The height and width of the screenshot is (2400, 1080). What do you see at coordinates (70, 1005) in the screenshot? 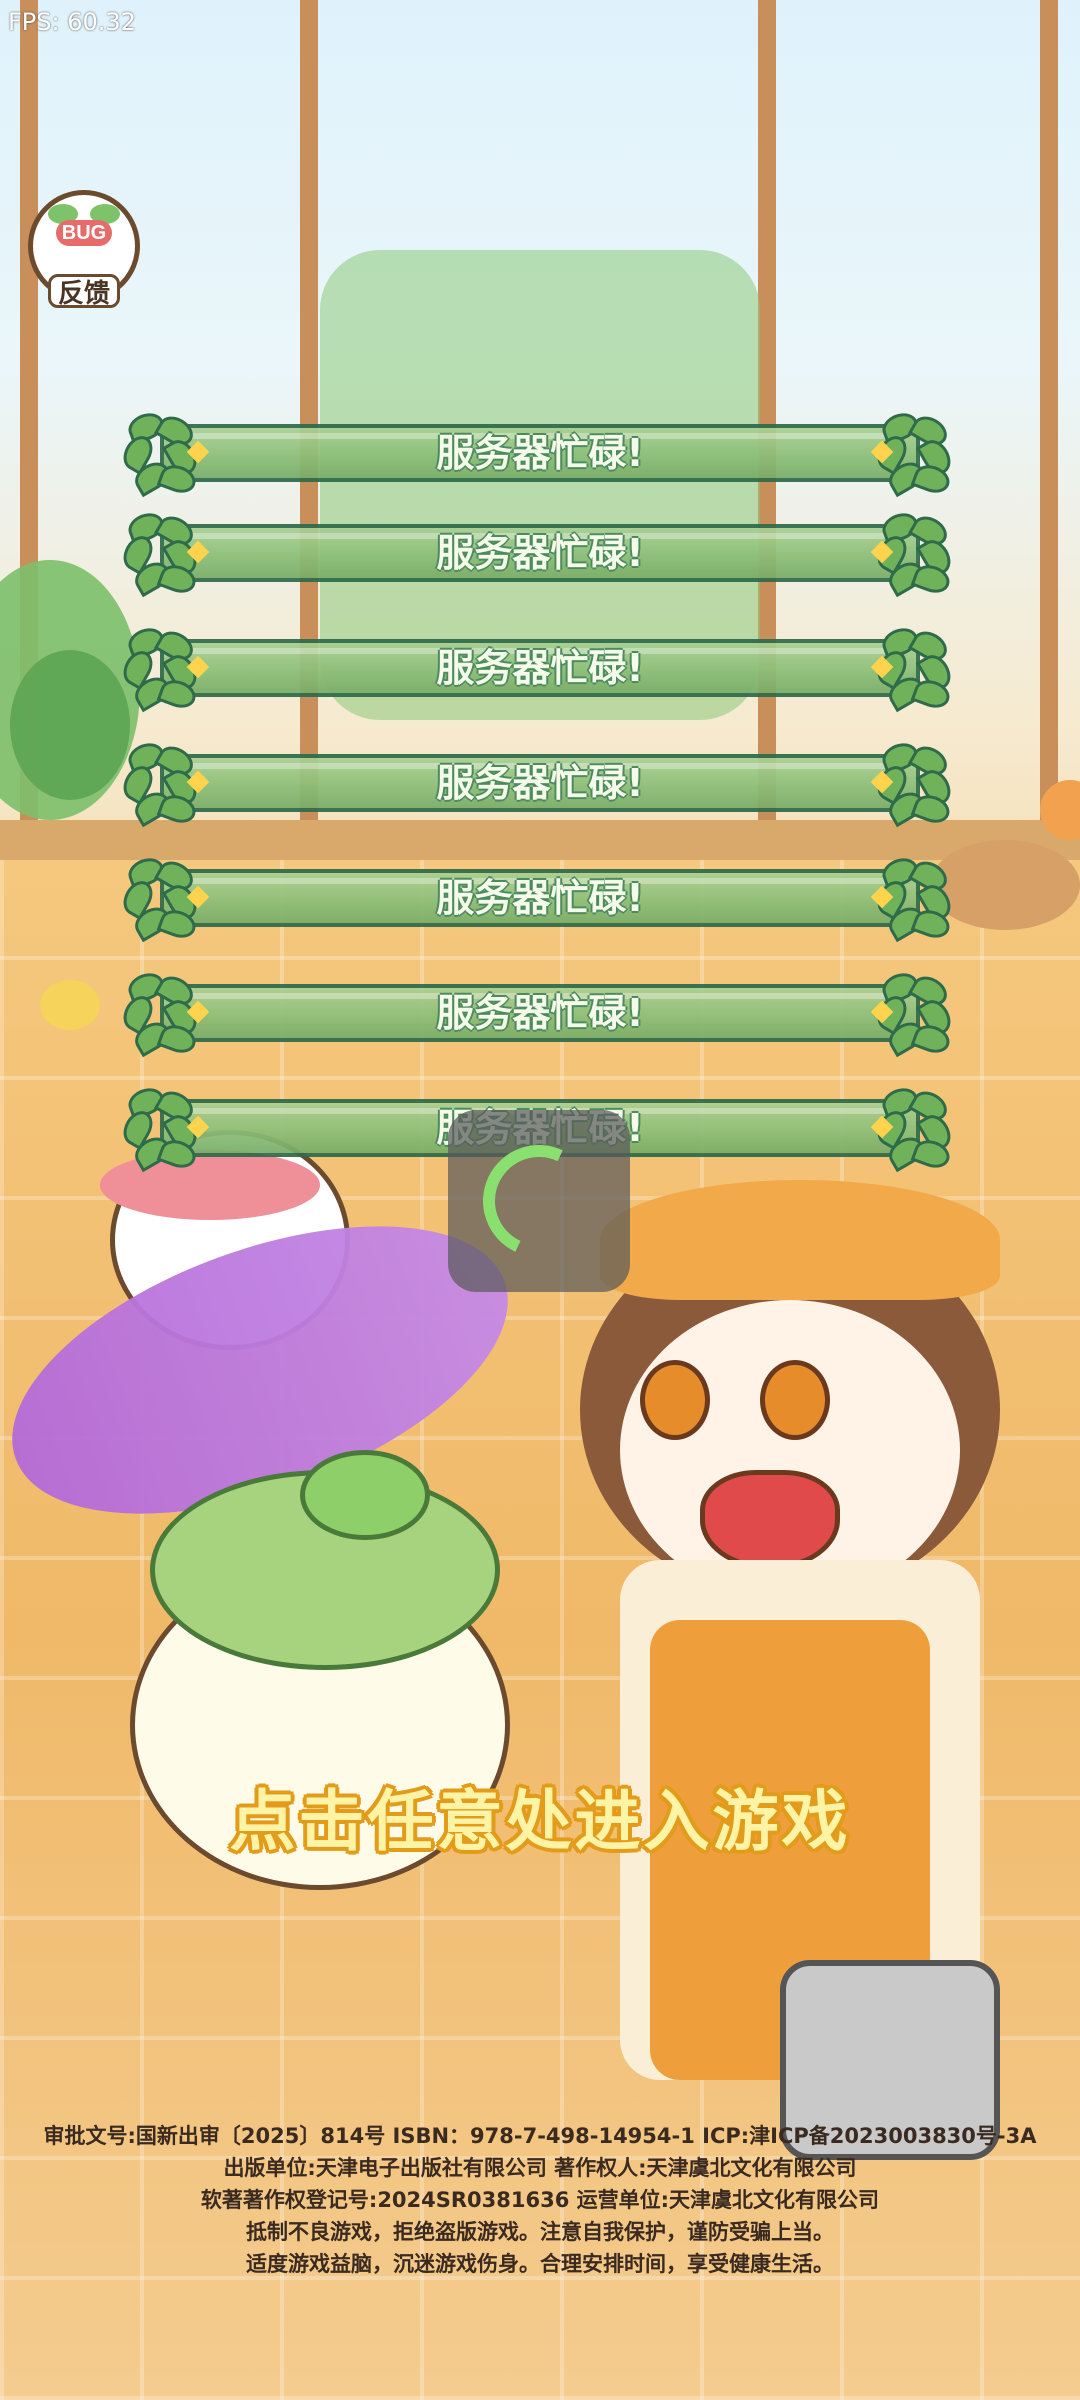
I see `chick-character` at bounding box center [70, 1005].